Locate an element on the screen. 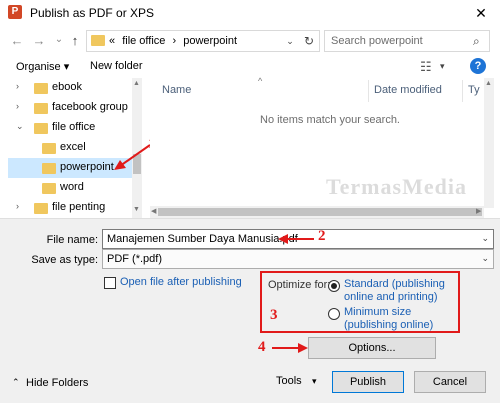 This screenshot has height=403, width=500. chevron-right-icon: › is located at coordinates (174, 41).